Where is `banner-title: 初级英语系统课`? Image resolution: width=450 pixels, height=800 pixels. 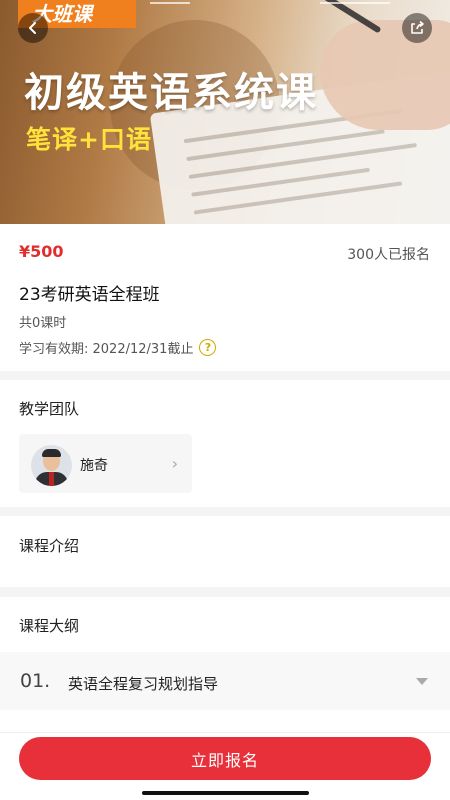 banner-title: 初级英语系统课 is located at coordinates (171, 93).